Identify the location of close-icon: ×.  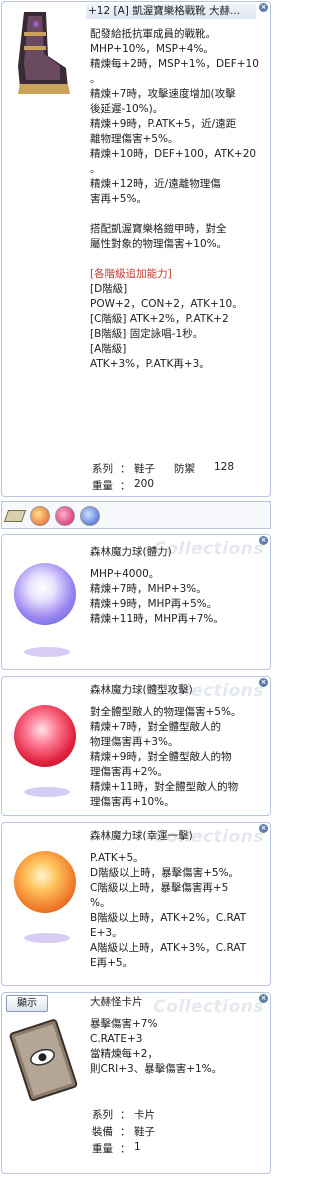
(263, 7).